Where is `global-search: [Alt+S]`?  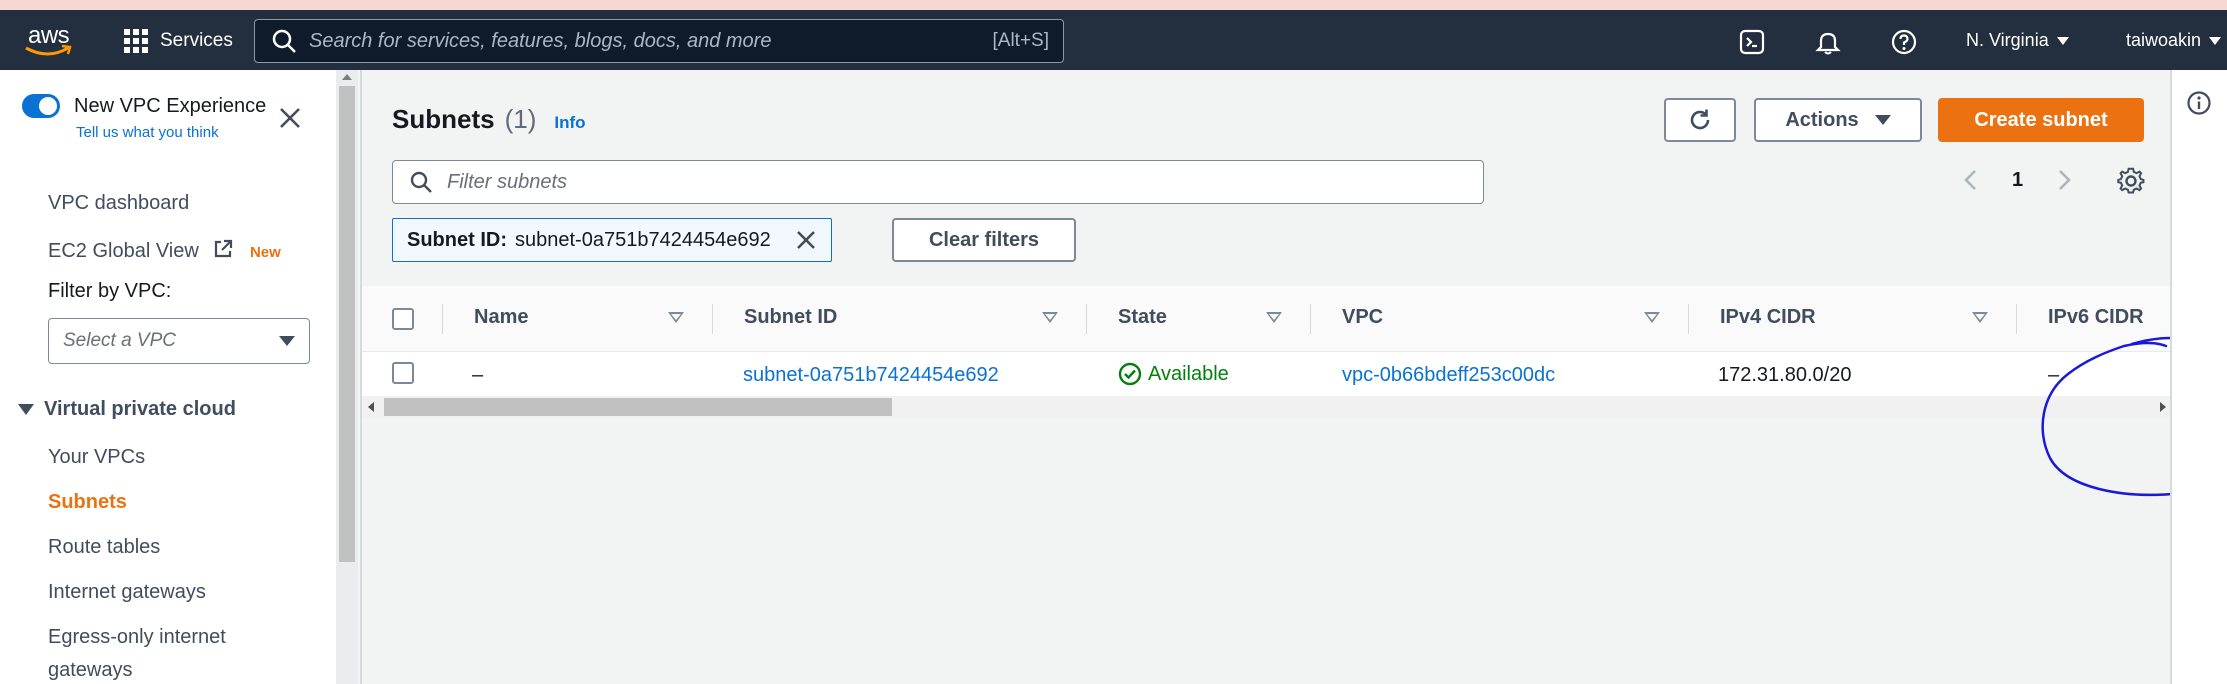
global-search: [Alt+S] is located at coordinates (659, 41).